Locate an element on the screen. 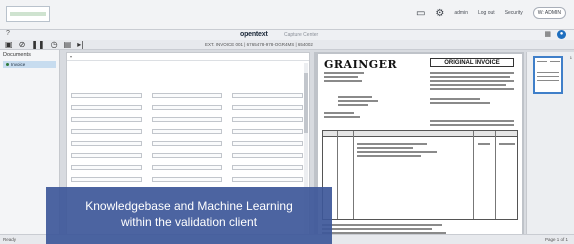 The image size is (574, 244). thumbnail-page-number: 1 is located at coordinates (570, 57).